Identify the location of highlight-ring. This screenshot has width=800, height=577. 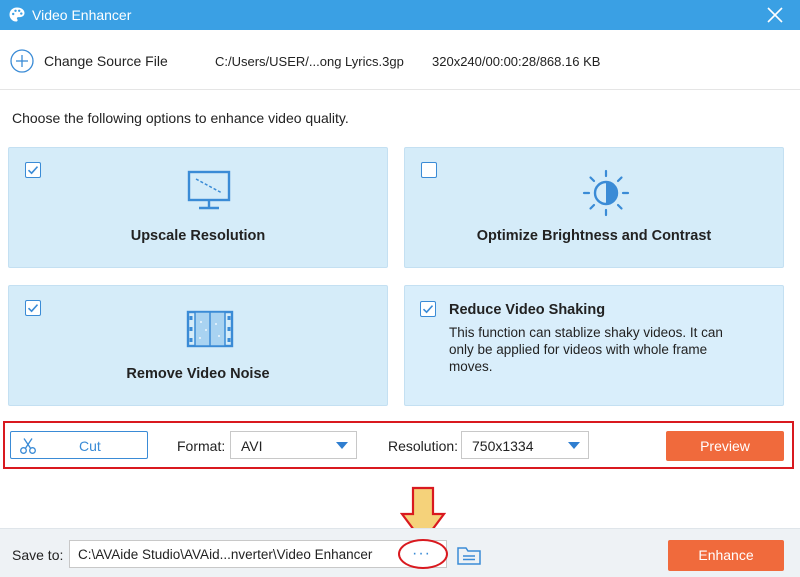
(423, 554).